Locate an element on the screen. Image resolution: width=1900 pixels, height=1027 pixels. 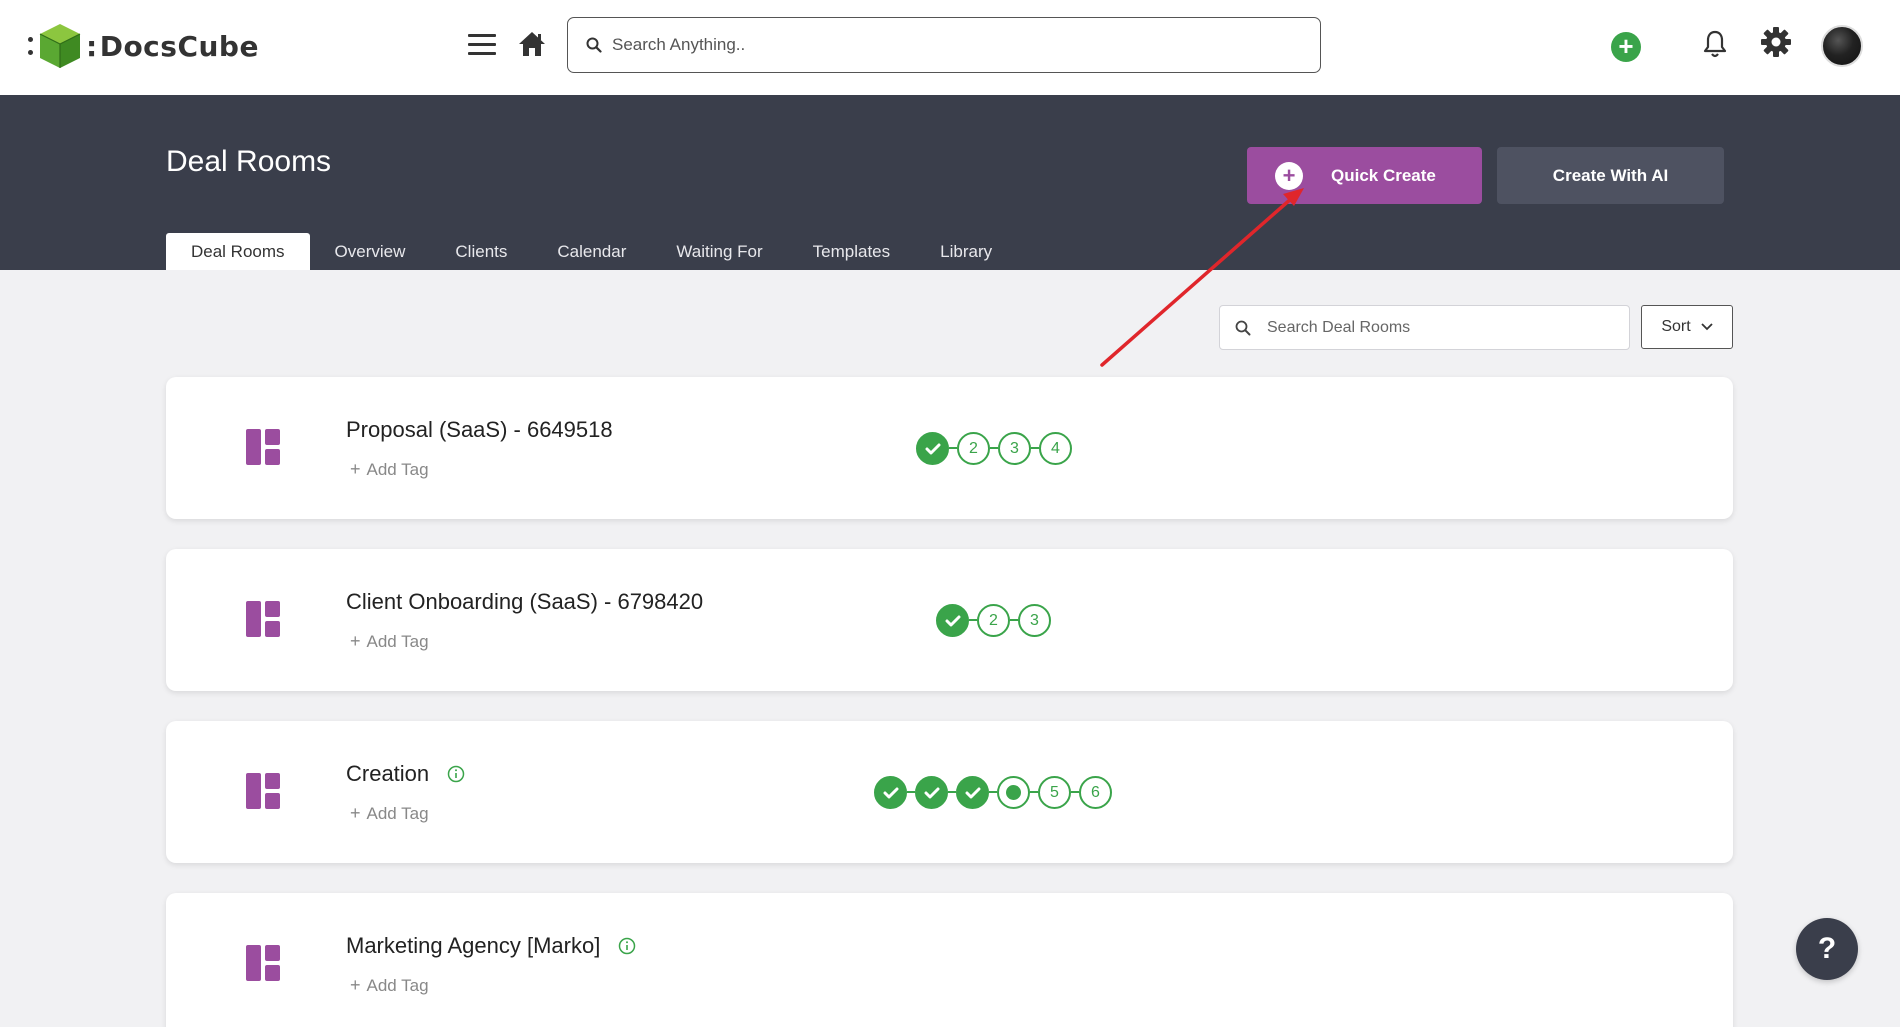
sort-dropdown: Sort is located at coordinates (1687, 327).